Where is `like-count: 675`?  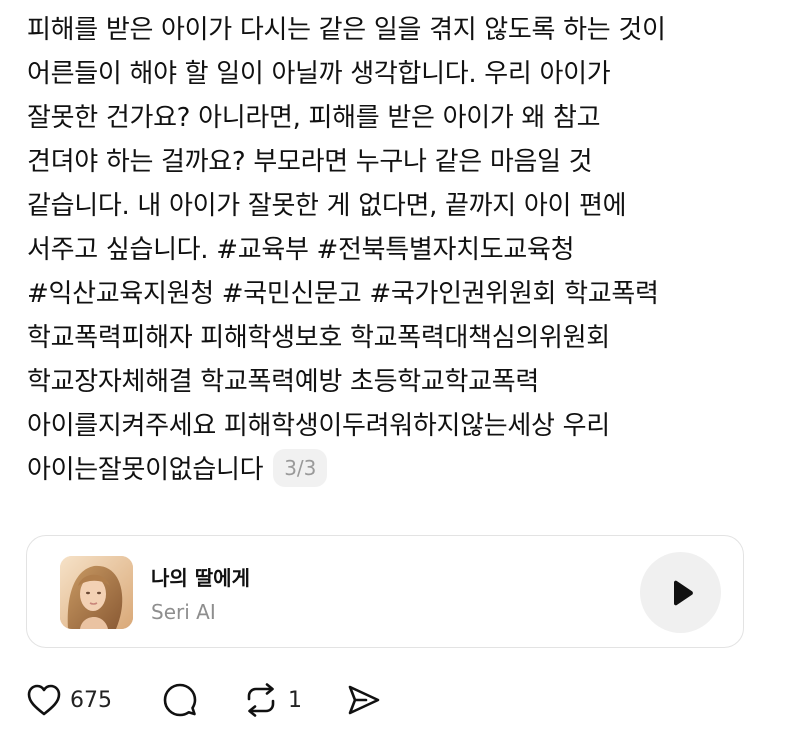 like-count: 675 is located at coordinates (91, 700).